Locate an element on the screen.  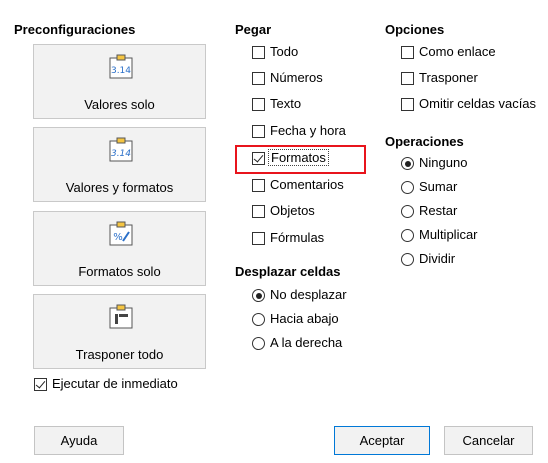
shift-right-radio is located at coordinates (258, 343).